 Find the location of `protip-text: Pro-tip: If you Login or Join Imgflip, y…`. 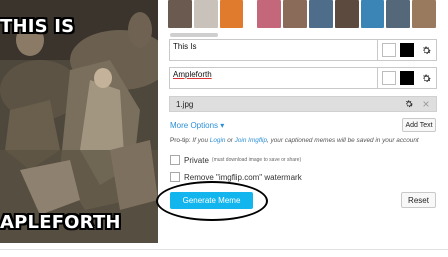

protip-text: Pro-tip: If you Login or Join Imgflip, y… is located at coordinates (304, 140).